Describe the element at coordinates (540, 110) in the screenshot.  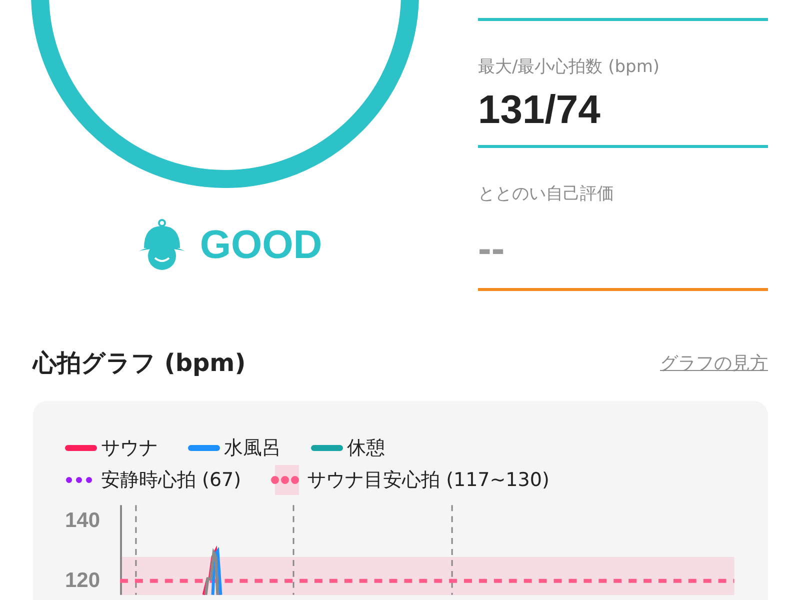
I see `stat-value: 131/74` at that location.